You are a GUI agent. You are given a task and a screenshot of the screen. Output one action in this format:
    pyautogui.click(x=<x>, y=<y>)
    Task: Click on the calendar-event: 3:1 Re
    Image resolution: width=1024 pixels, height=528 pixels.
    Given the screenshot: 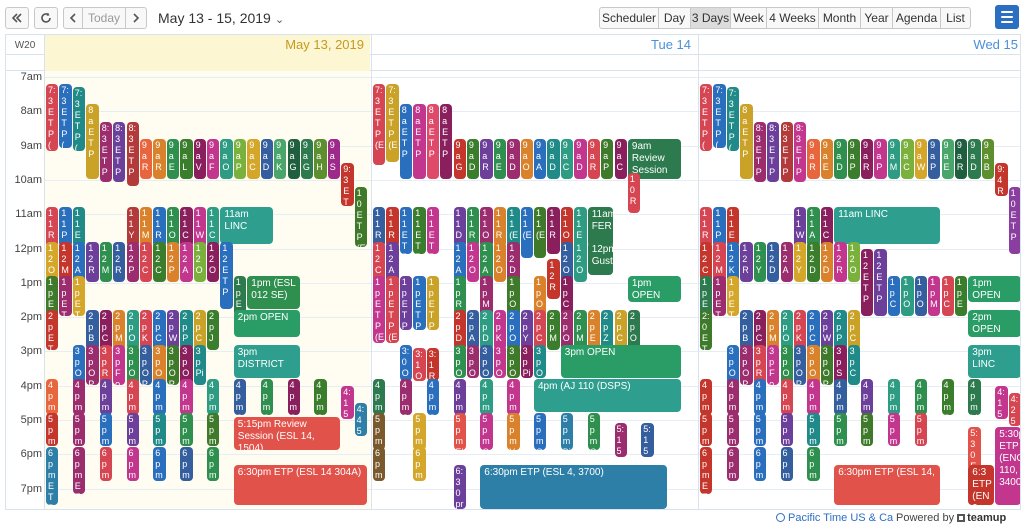 What is the action you would take?
    pyautogui.click(x=433, y=365)
    